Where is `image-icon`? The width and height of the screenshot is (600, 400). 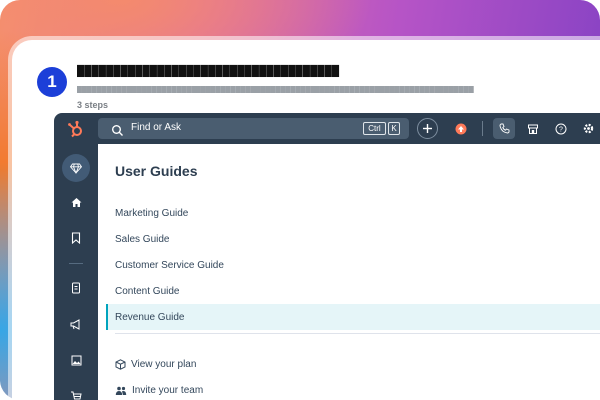 image-icon is located at coordinates (76, 360).